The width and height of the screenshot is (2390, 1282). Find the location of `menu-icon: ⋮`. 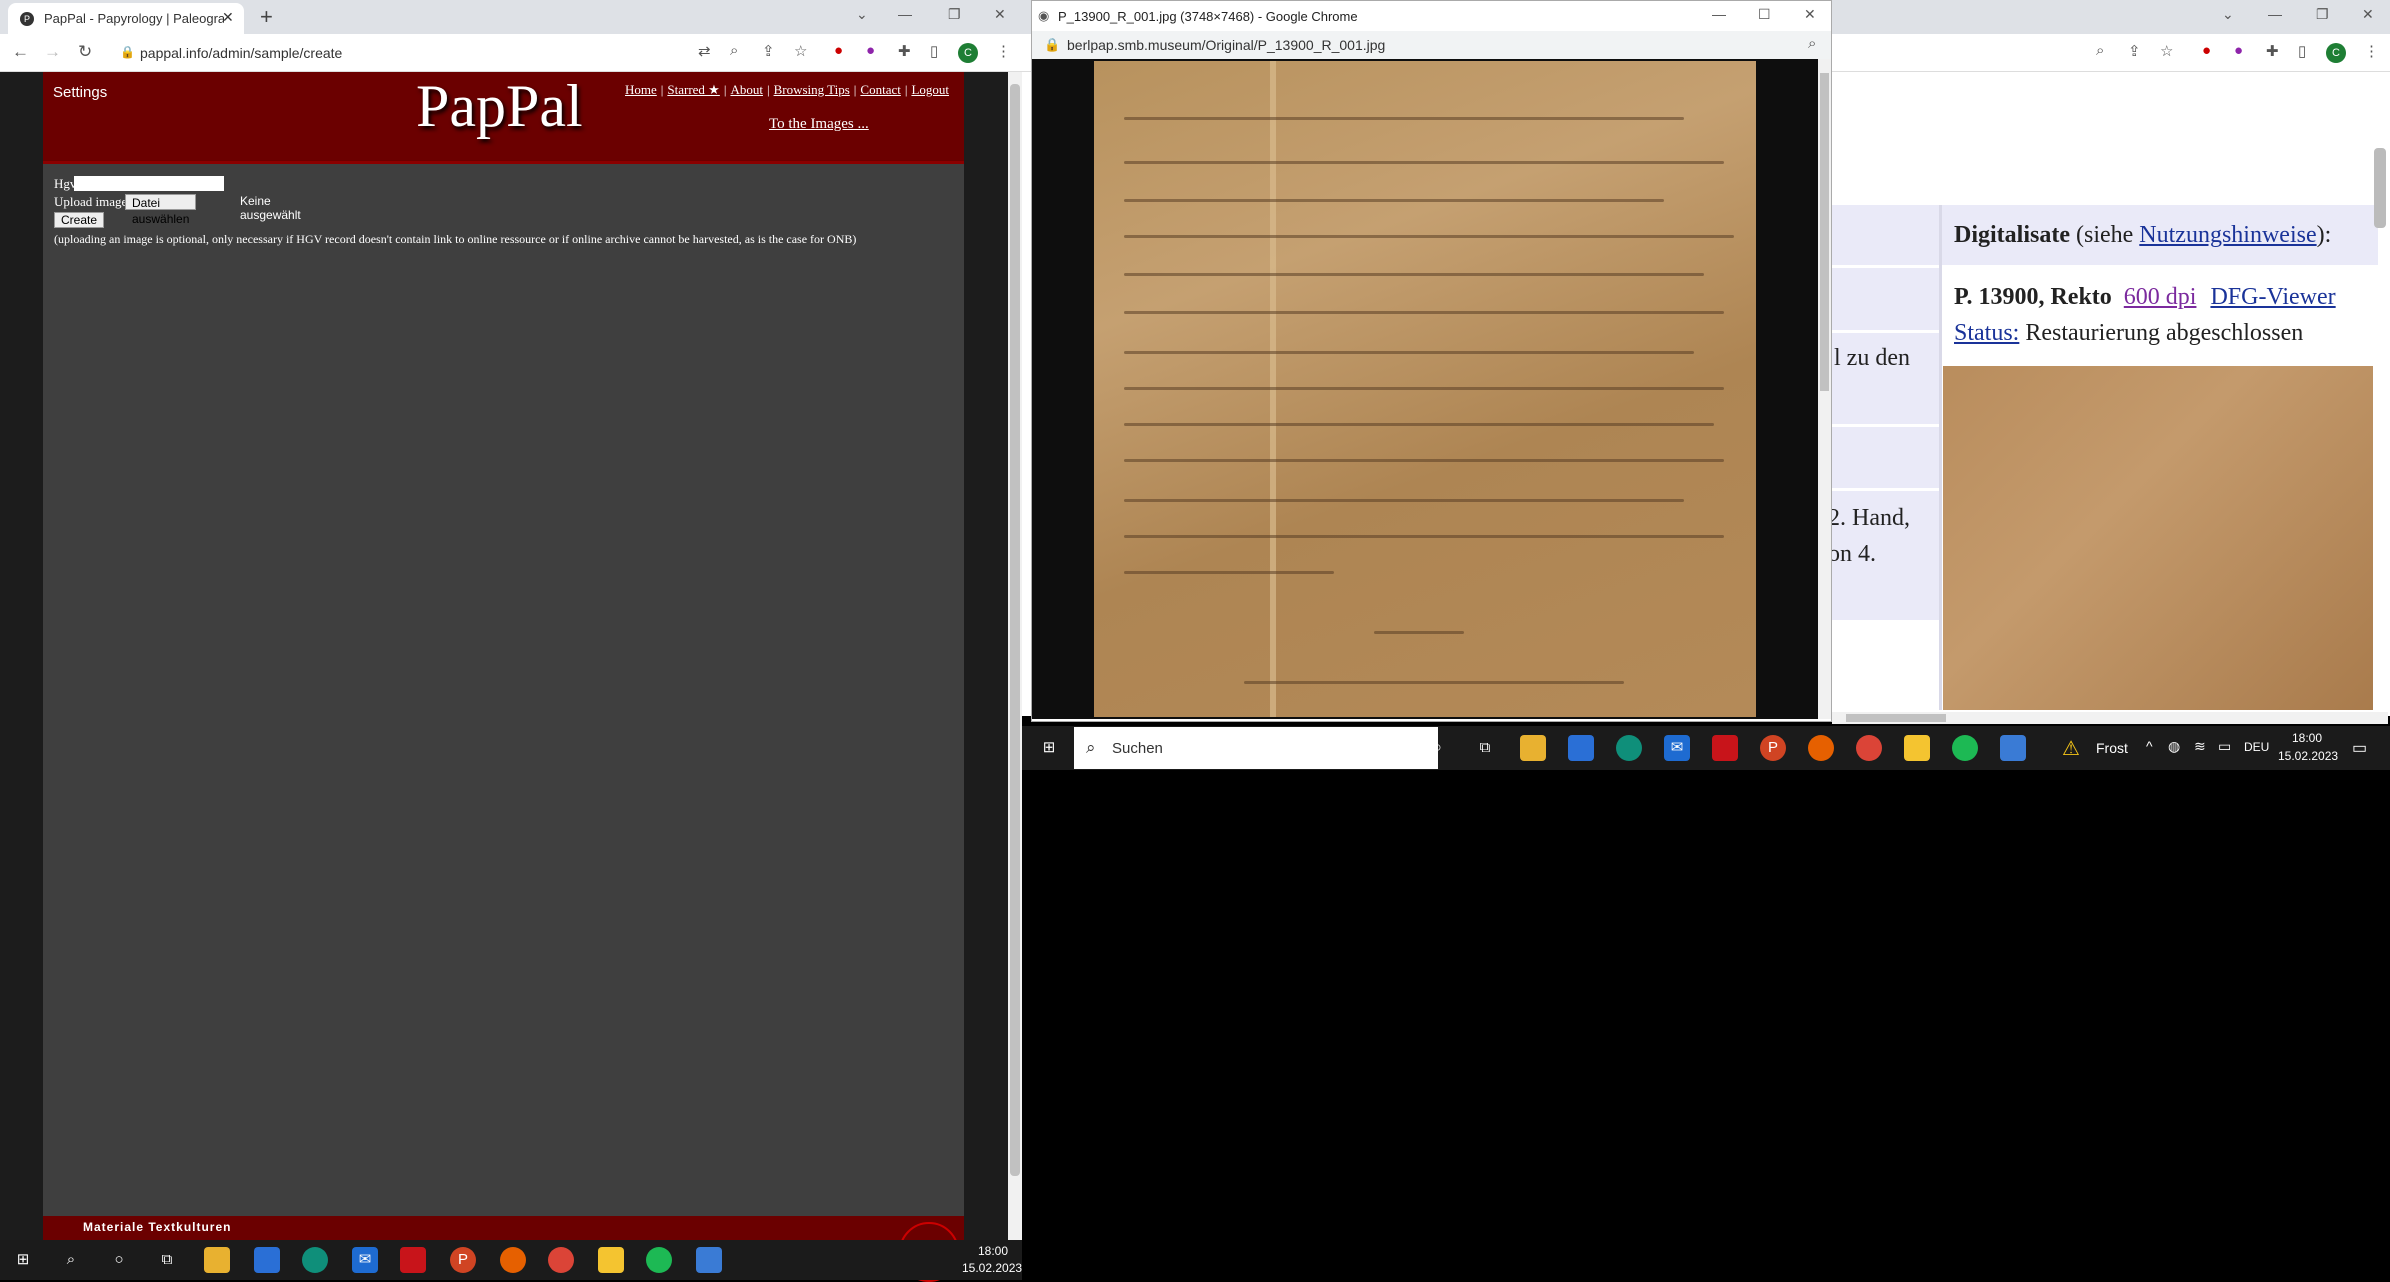

menu-icon: ⋮ is located at coordinates (1003, 51).